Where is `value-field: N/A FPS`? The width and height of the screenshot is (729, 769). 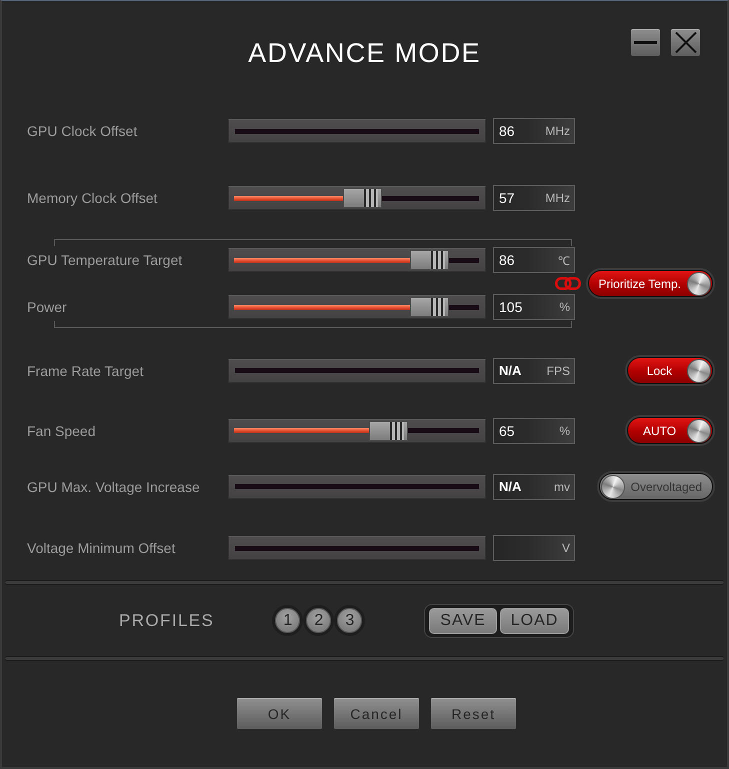
value-field: N/A FPS is located at coordinates (534, 371).